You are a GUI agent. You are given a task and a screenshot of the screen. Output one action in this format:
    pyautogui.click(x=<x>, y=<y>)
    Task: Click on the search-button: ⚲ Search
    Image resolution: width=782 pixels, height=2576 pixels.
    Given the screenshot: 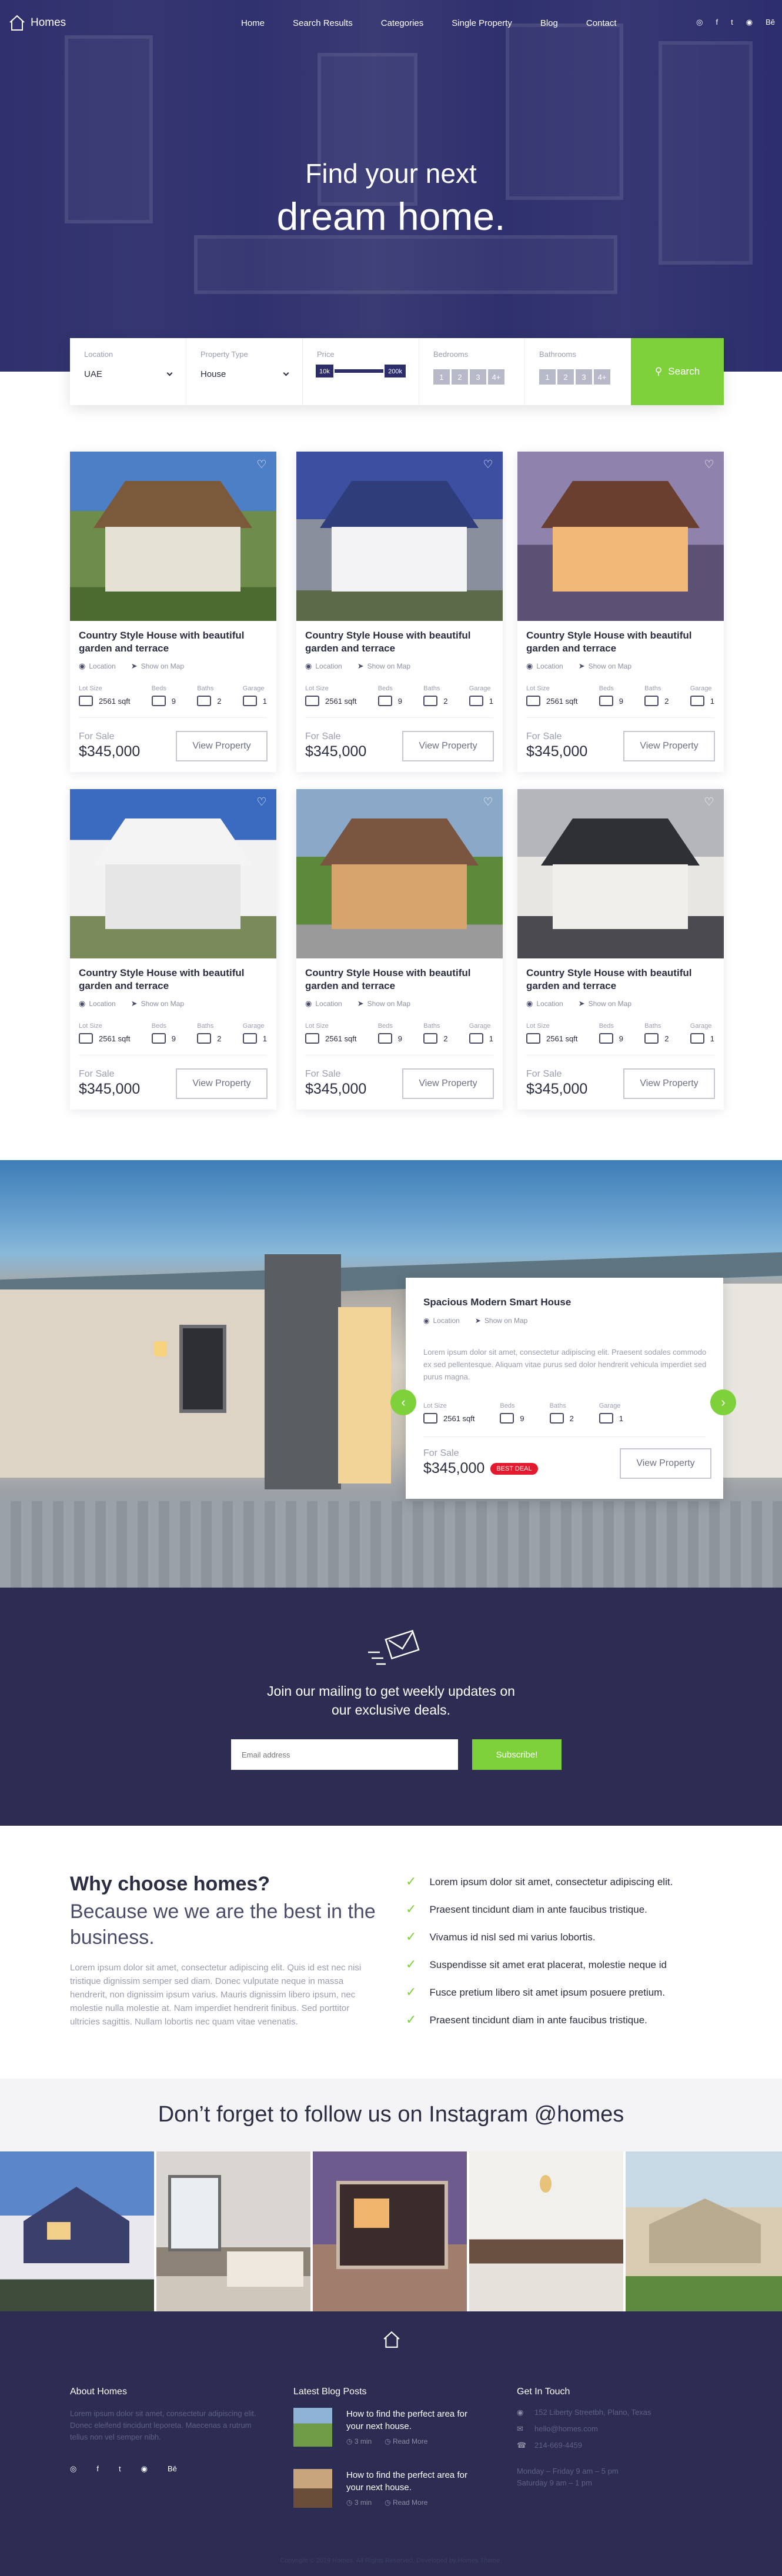 What is the action you would take?
    pyautogui.click(x=677, y=371)
    